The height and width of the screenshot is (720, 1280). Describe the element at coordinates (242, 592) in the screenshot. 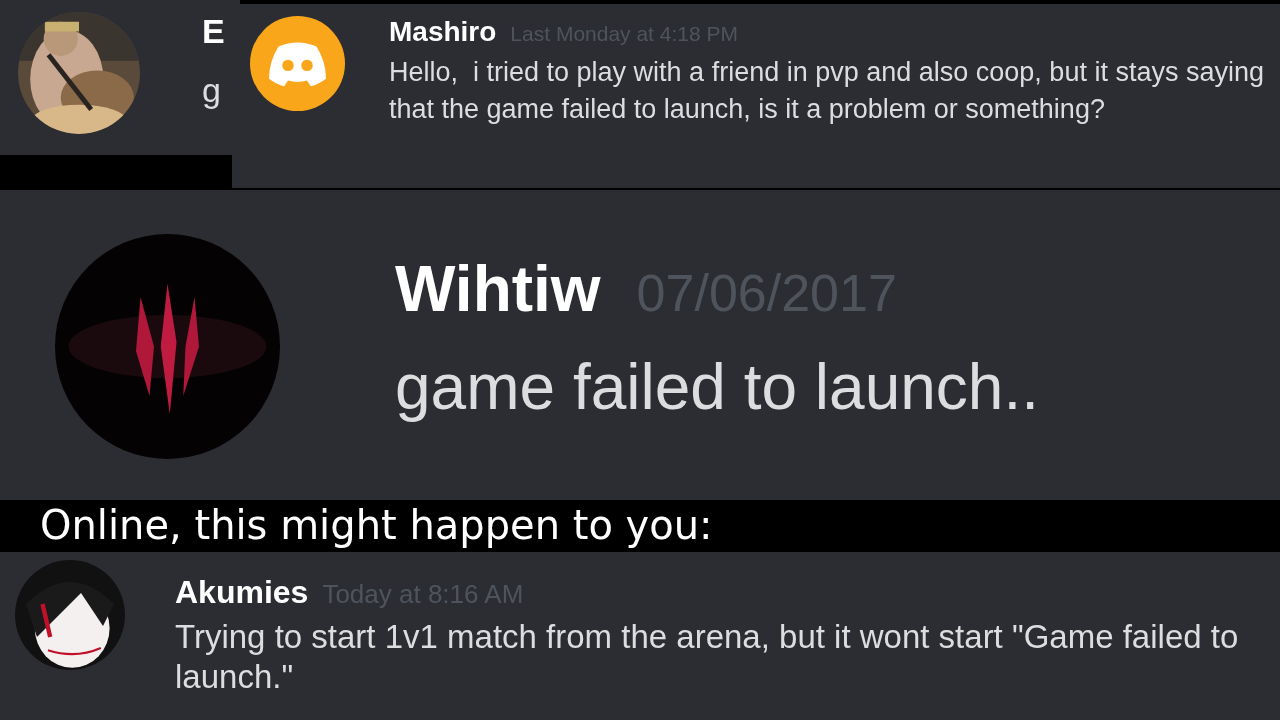

I see `username: Akumies` at that location.